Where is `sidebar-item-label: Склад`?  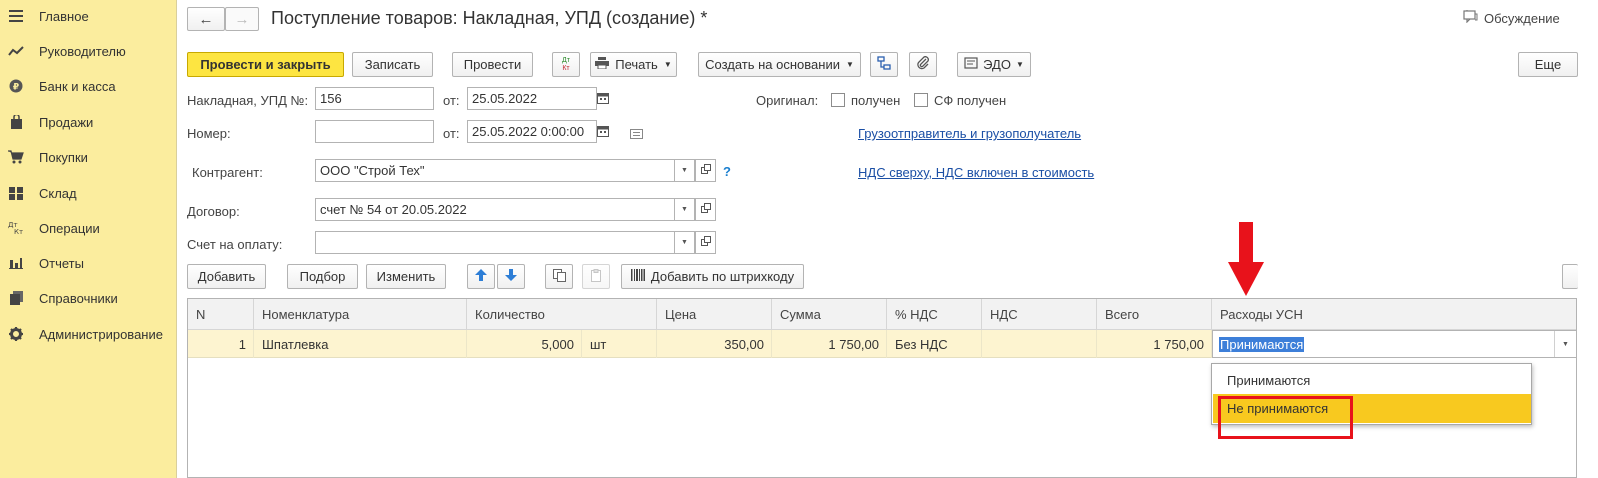
sidebar-item-label: Склад is located at coordinates (58, 193).